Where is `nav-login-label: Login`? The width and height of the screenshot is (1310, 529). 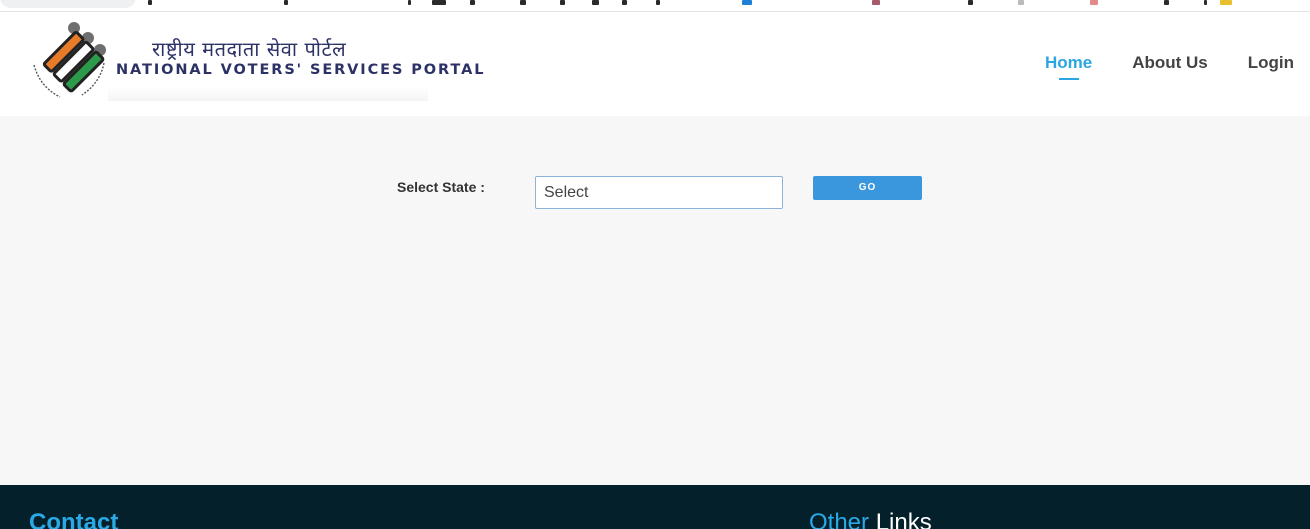 nav-login-label: Login is located at coordinates (1270, 62).